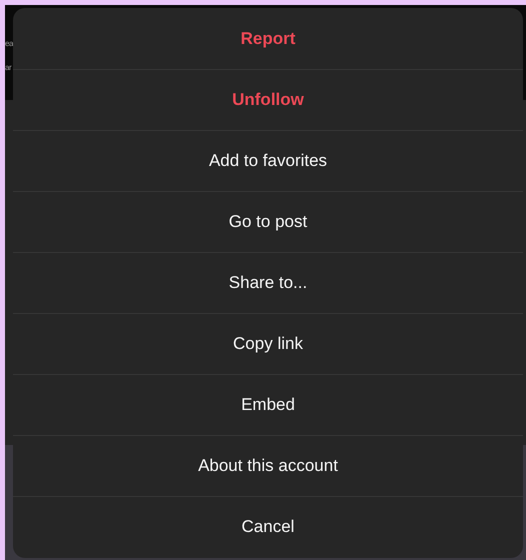 This screenshot has width=526, height=560. What do you see at coordinates (9, 44) in the screenshot?
I see `background-text: ea` at bounding box center [9, 44].